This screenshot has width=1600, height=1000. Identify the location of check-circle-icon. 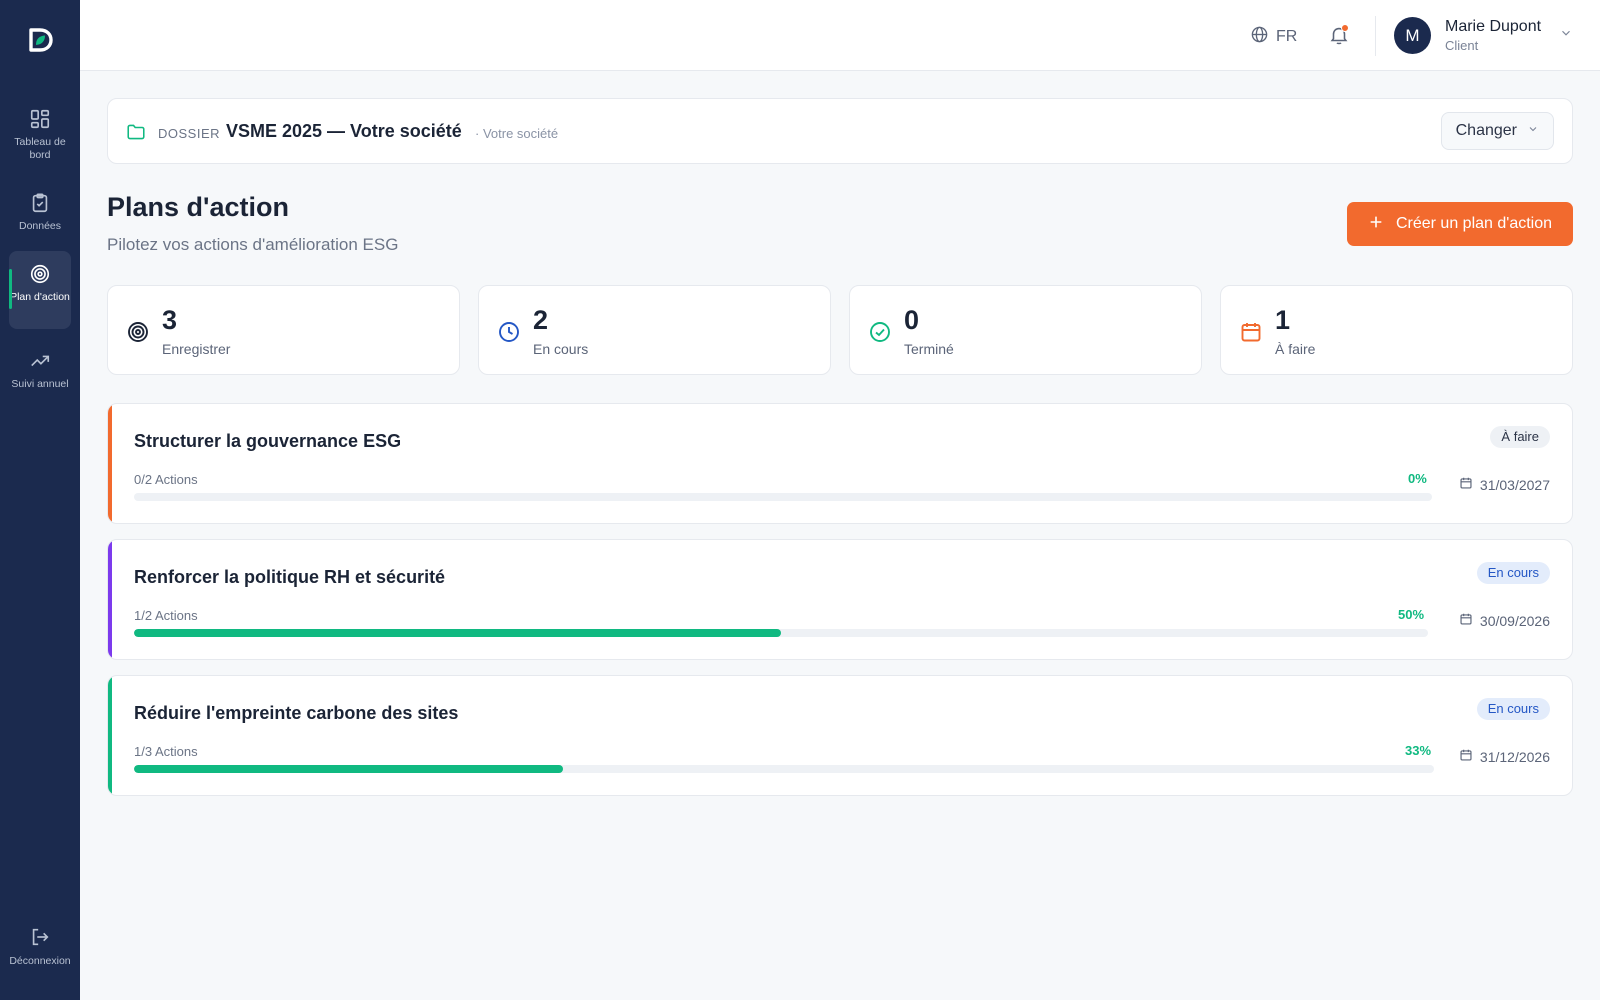
(880, 334).